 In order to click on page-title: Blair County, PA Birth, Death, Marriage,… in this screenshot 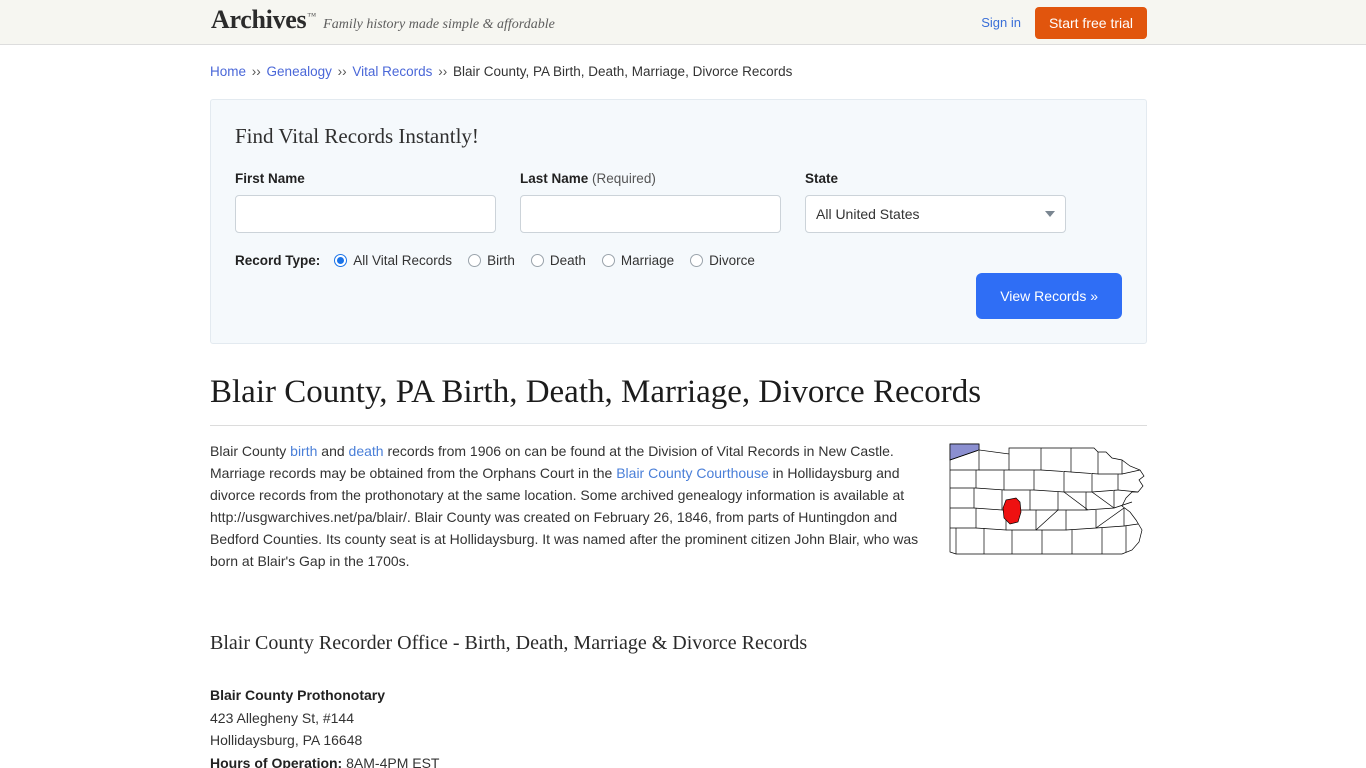, I will do `click(596, 392)`.